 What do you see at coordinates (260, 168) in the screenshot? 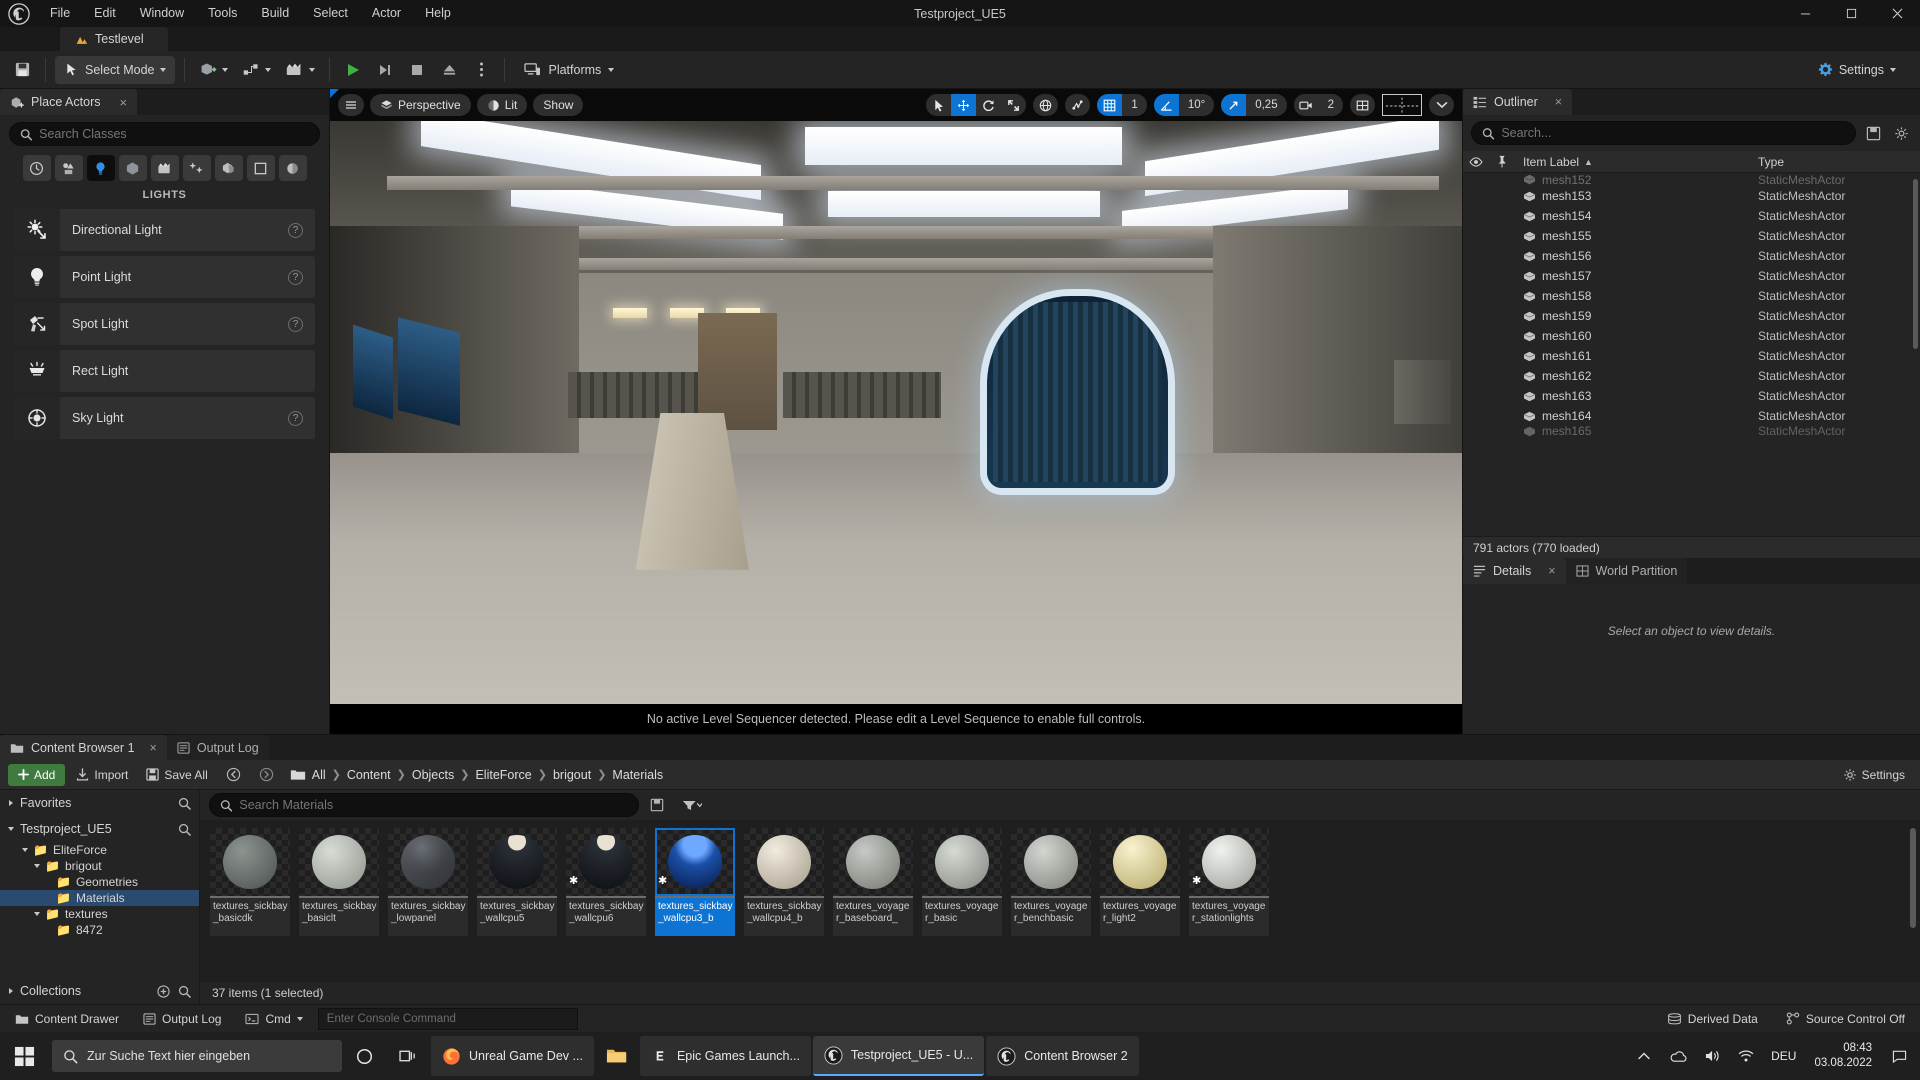
I see `category-volumes` at bounding box center [260, 168].